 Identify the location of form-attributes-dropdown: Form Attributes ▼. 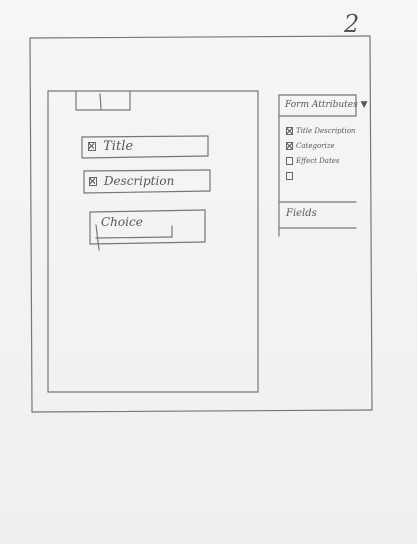
(326, 105).